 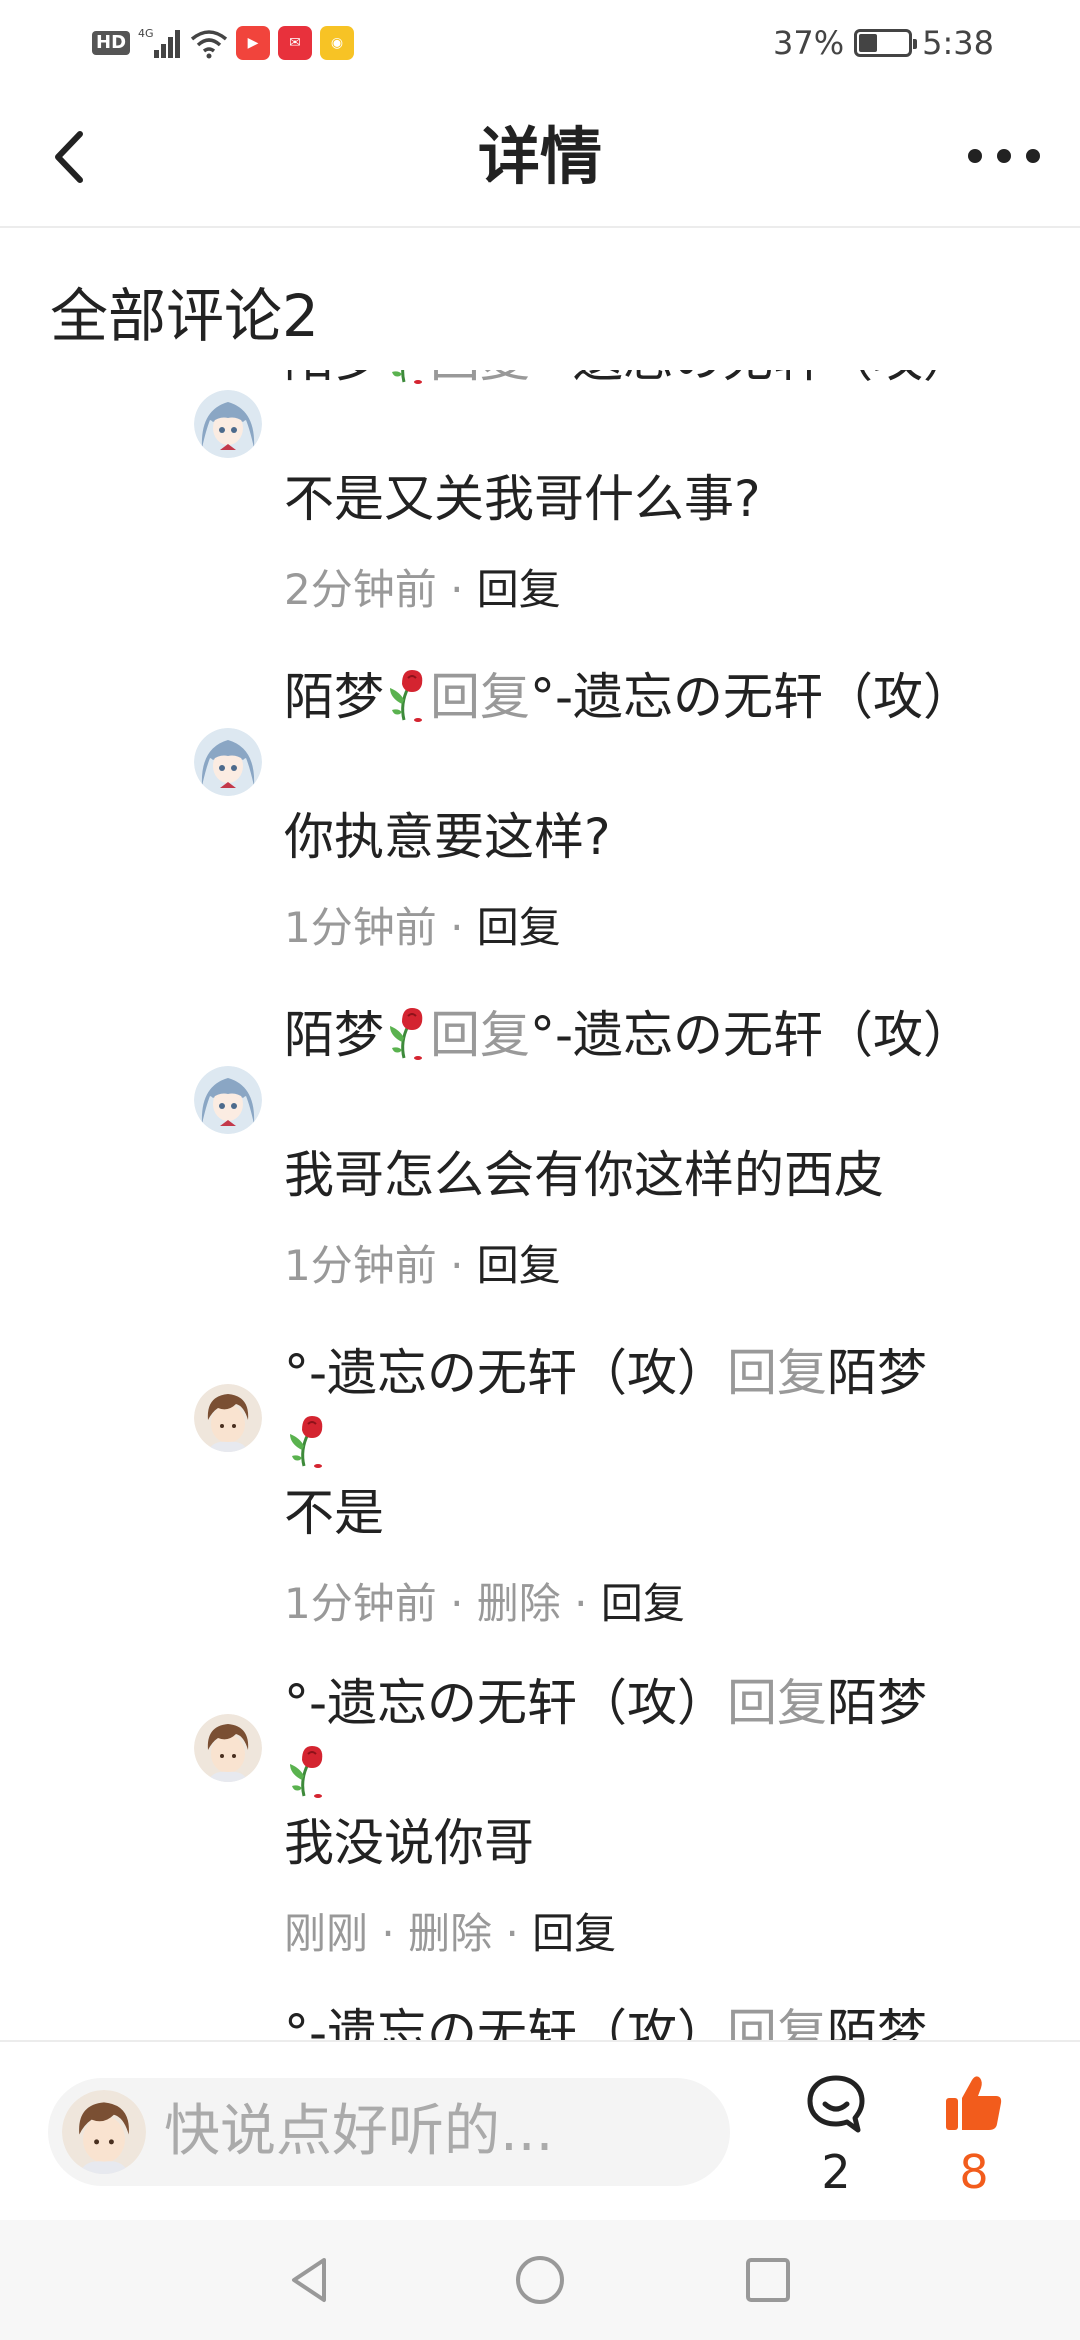 I want to click on battery-percent: 37%, so click(x=809, y=43).